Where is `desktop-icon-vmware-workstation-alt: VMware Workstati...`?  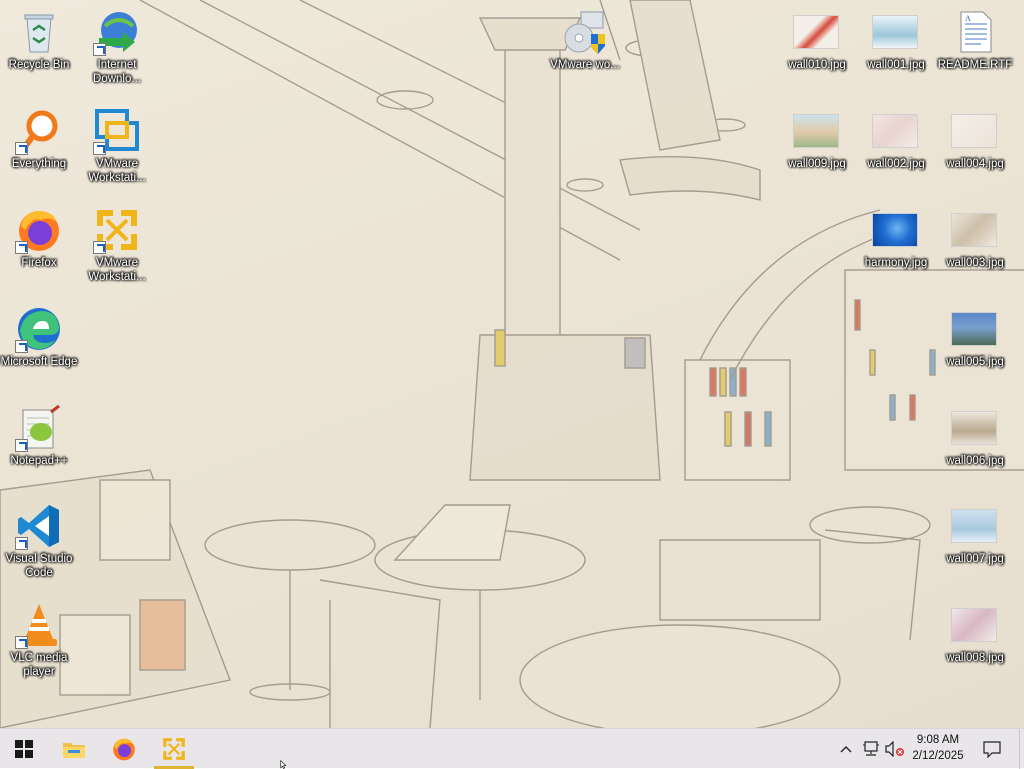 desktop-icon-vmware-workstation-alt: VMware Workstati... is located at coordinates (117, 245).